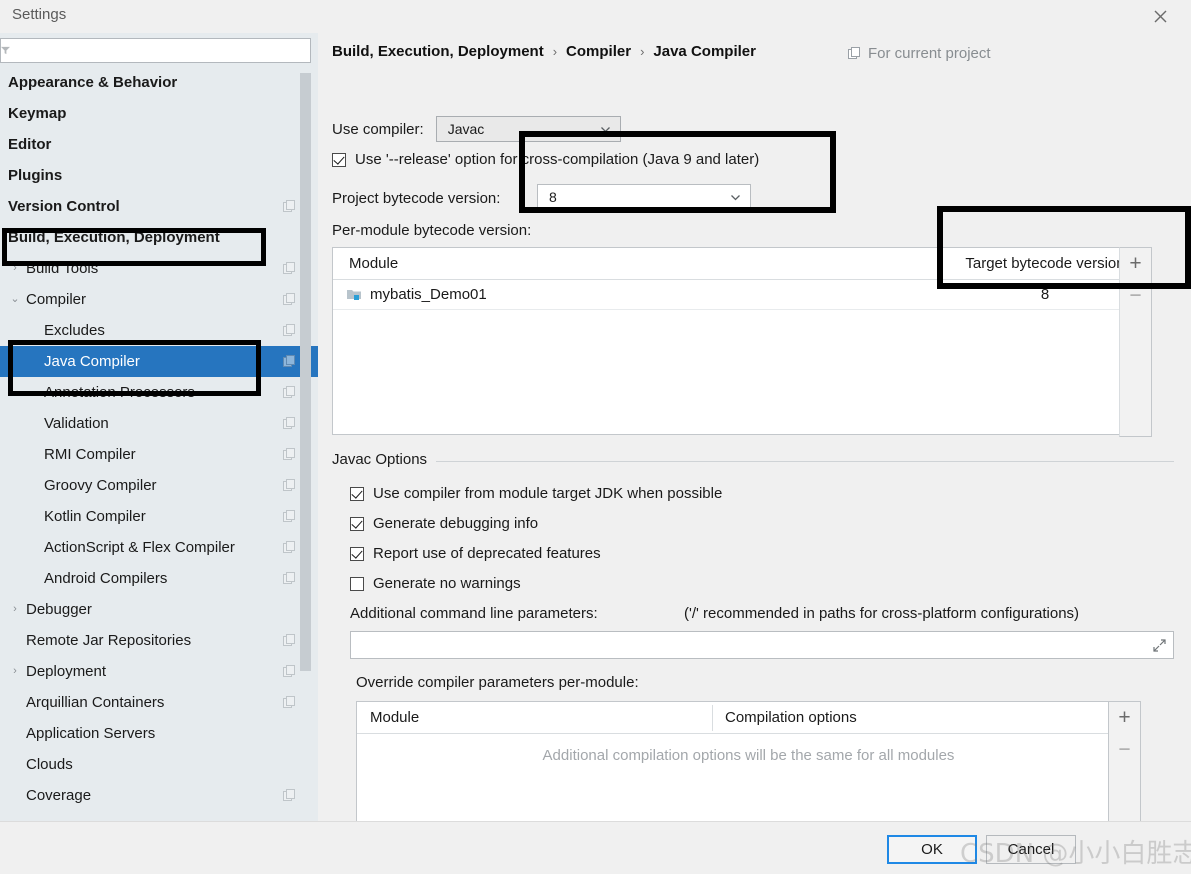 This screenshot has width=1191, height=874. What do you see at coordinates (1160, 16) in the screenshot?
I see `close-icon` at bounding box center [1160, 16].